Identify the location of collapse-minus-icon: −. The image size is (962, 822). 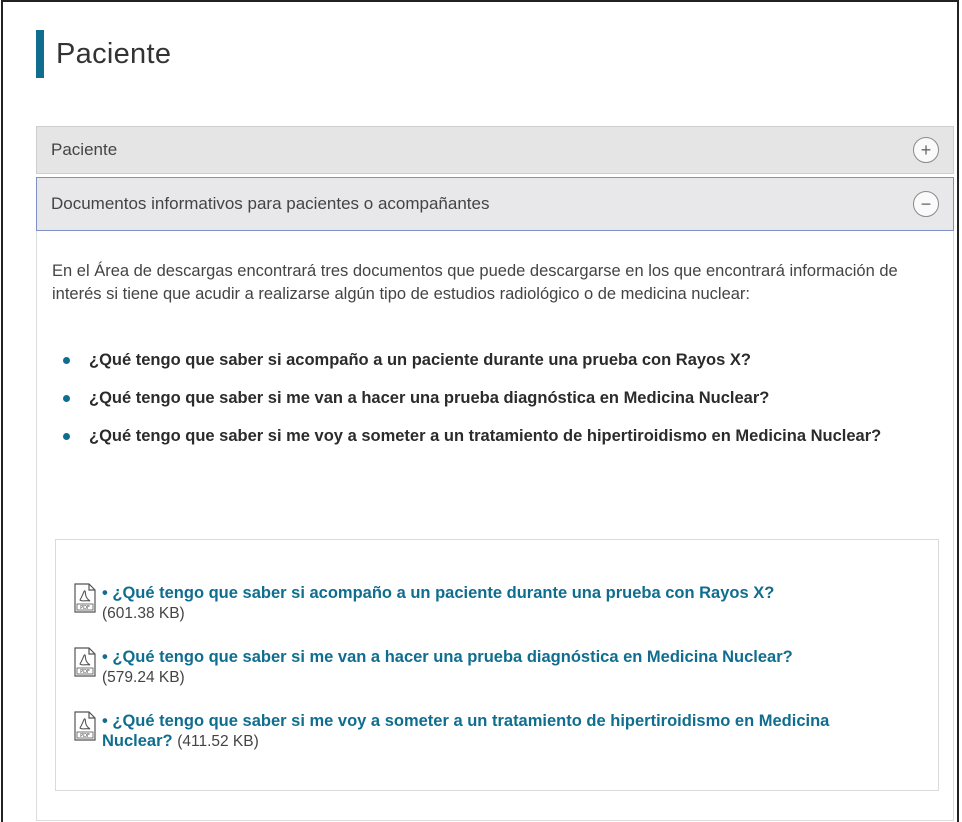
(926, 204).